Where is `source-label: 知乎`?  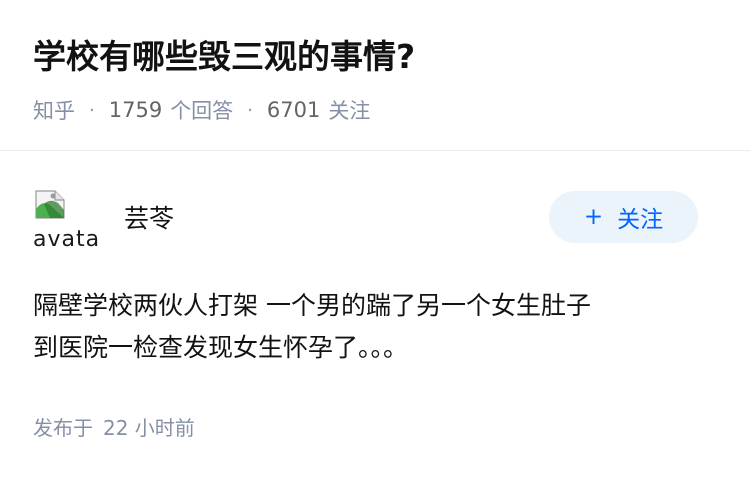 source-label: 知乎 is located at coordinates (54, 110).